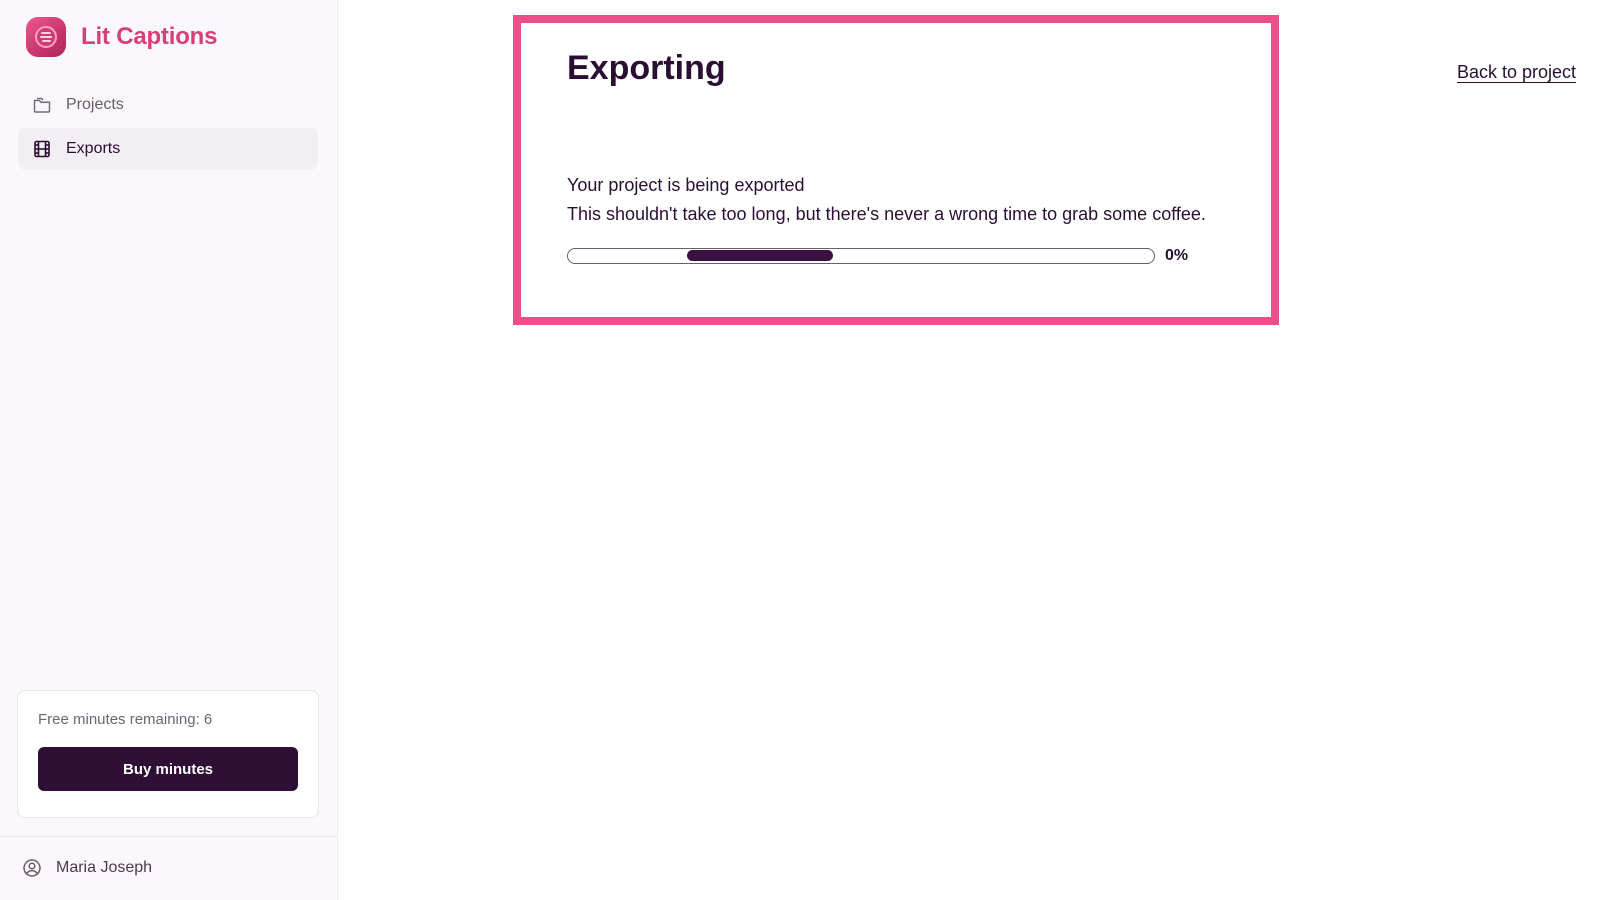 This screenshot has height=900, width=1600. I want to click on film-icon, so click(42, 149).